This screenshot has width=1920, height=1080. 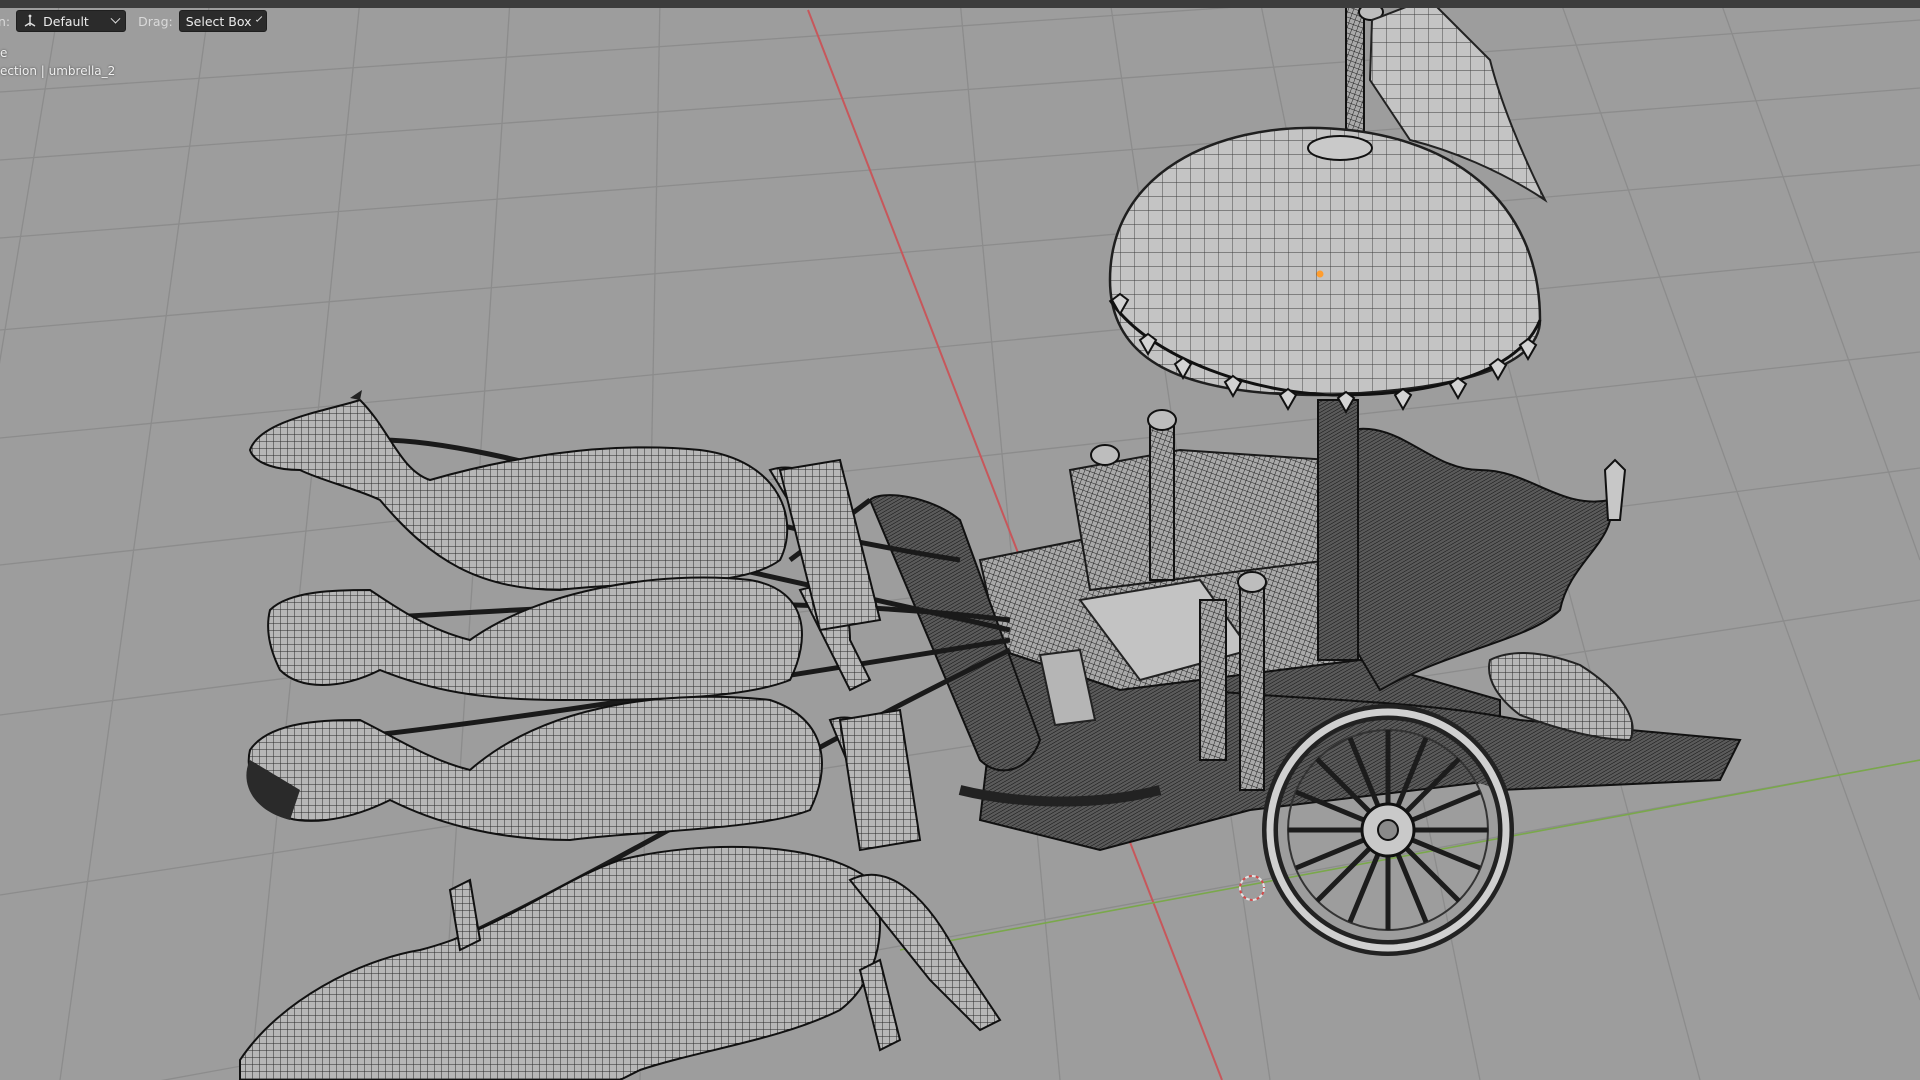 What do you see at coordinates (1252, 685) in the screenshot?
I see `pillar-front-right` at bounding box center [1252, 685].